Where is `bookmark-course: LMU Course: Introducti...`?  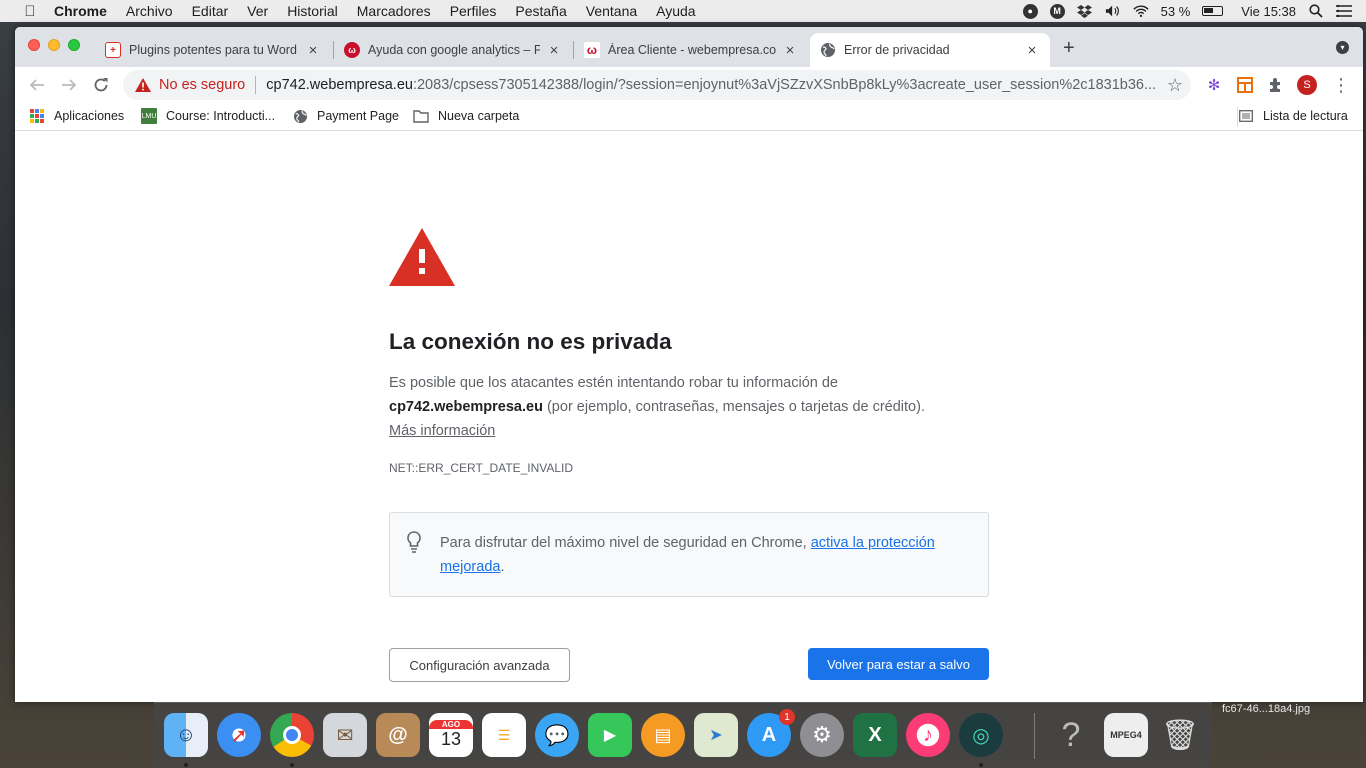
bookmark-course: LMU Course: Introducti... is located at coordinates (208, 116).